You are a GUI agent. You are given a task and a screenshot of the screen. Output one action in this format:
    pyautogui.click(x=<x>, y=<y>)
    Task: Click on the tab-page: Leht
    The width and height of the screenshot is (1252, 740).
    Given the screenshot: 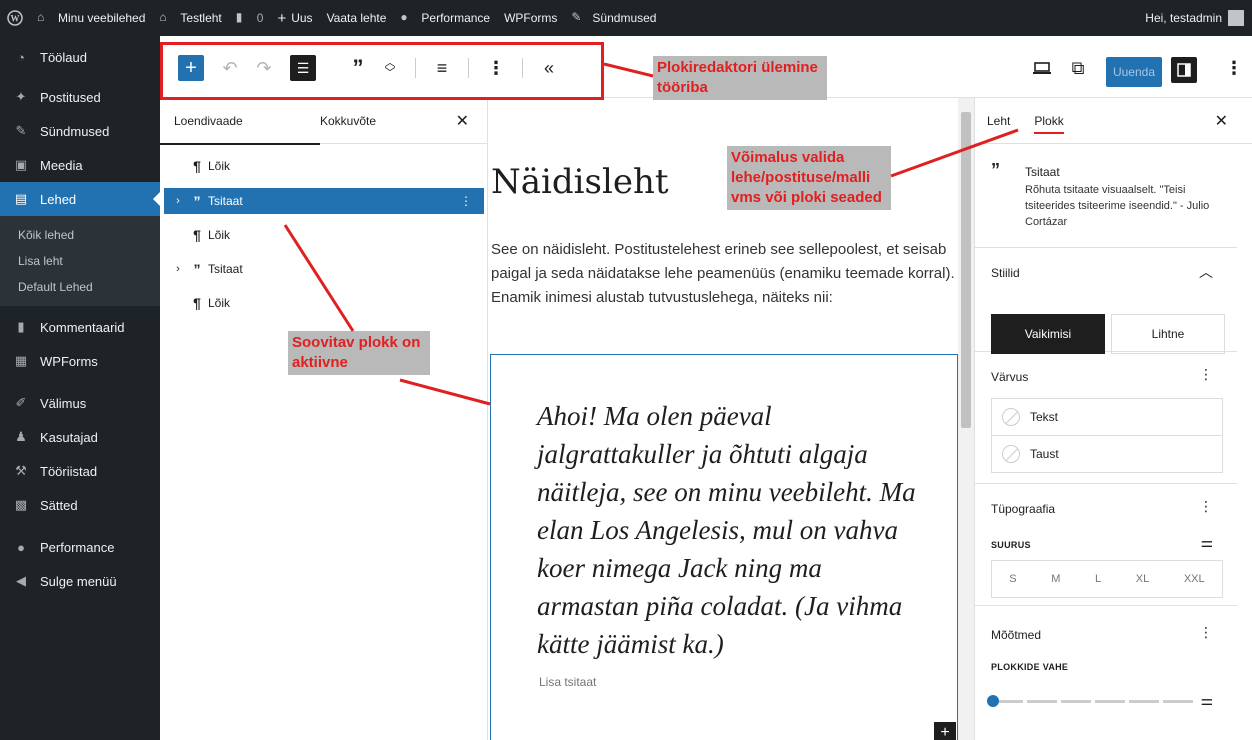 What is the action you would take?
    pyautogui.click(x=998, y=121)
    